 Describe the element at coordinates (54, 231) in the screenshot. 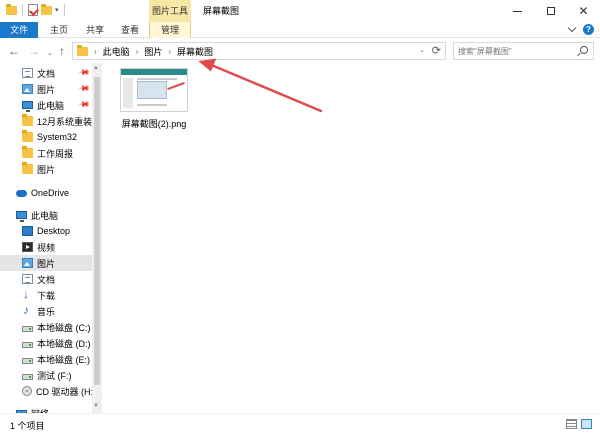

I see `sidebar-item-label: Desktop` at that location.